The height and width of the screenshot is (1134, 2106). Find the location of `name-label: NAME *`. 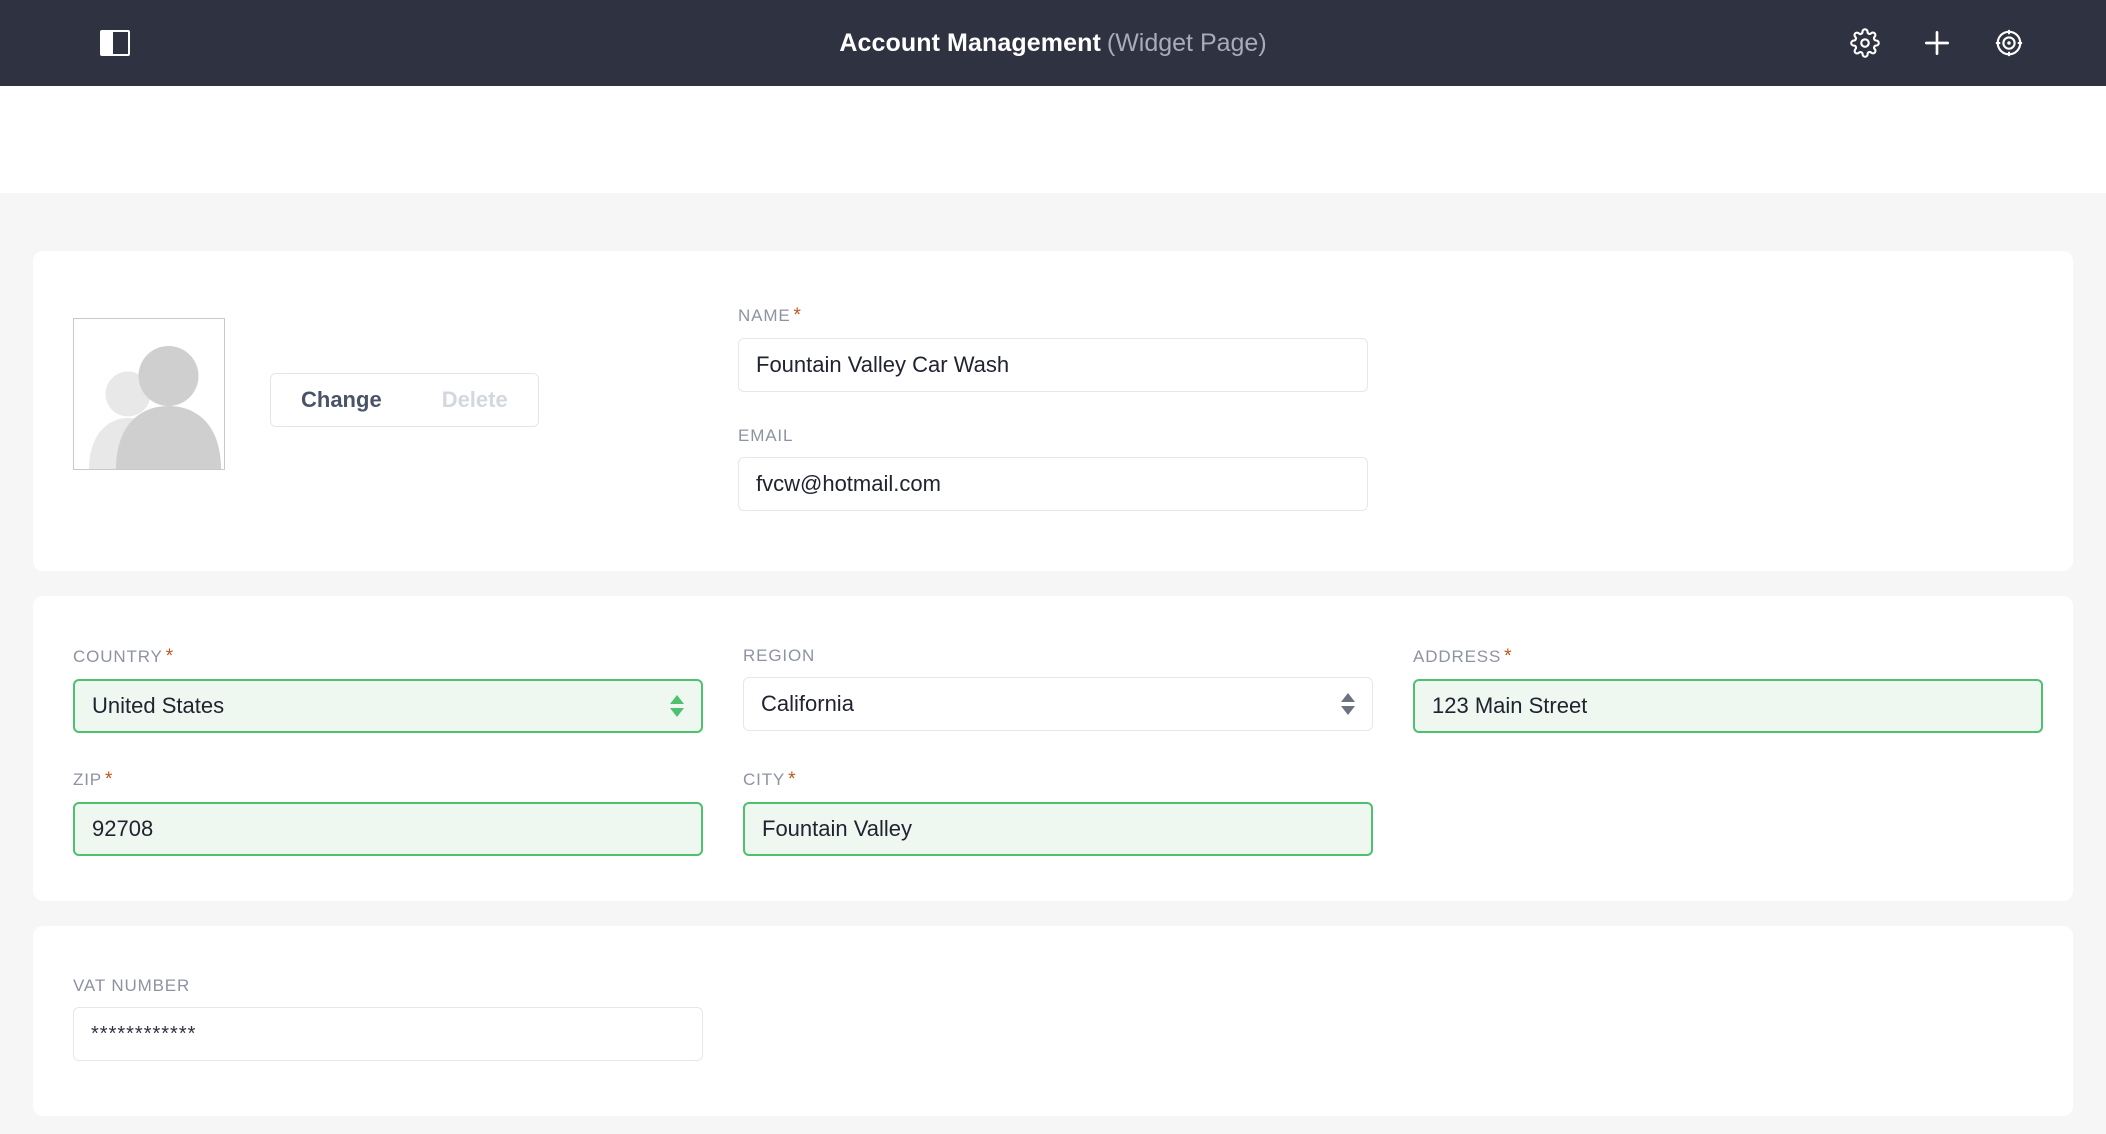

name-label: NAME * is located at coordinates (770, 315).